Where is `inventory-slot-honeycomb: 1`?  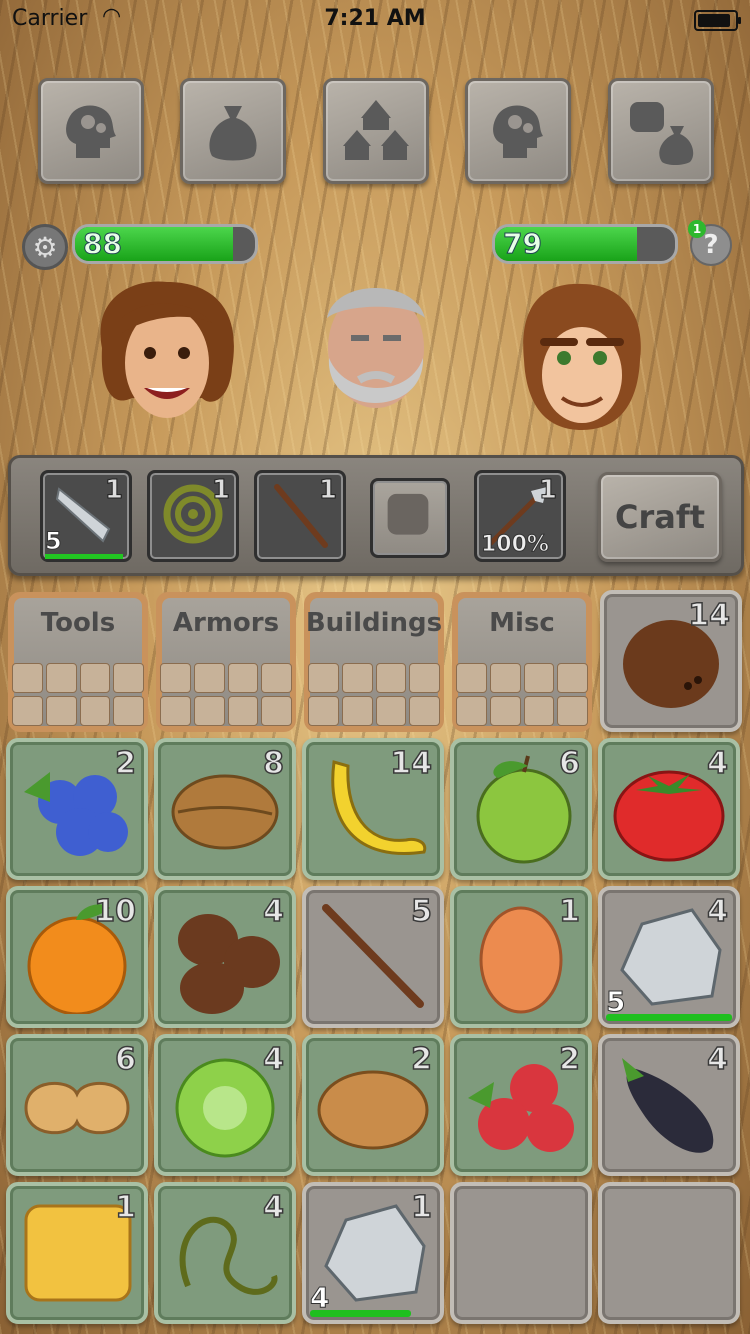 inventory-slot-honeycomb: 1 is located at coordinates (77, 1253).